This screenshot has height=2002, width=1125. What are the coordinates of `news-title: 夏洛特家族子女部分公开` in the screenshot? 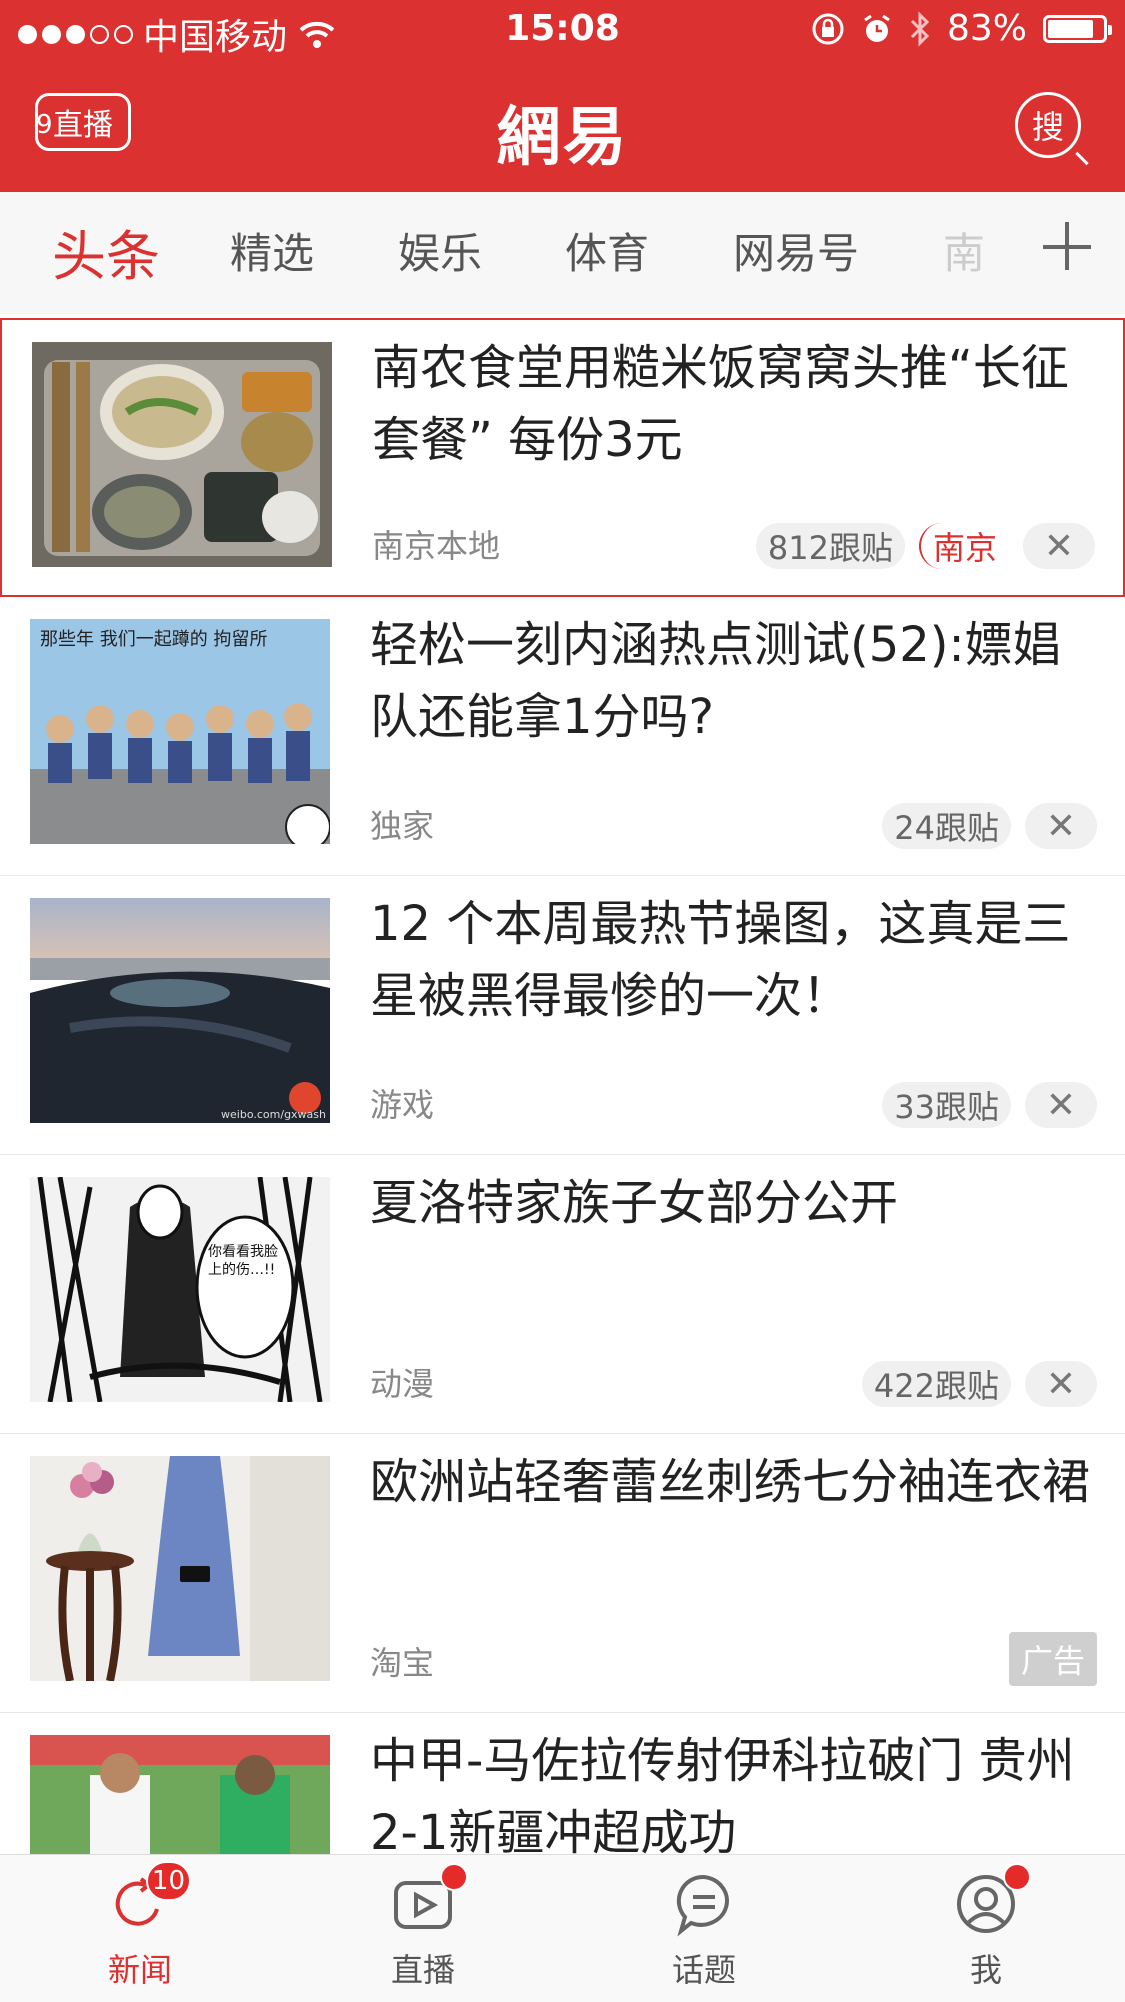 It's located at (634, 1203).